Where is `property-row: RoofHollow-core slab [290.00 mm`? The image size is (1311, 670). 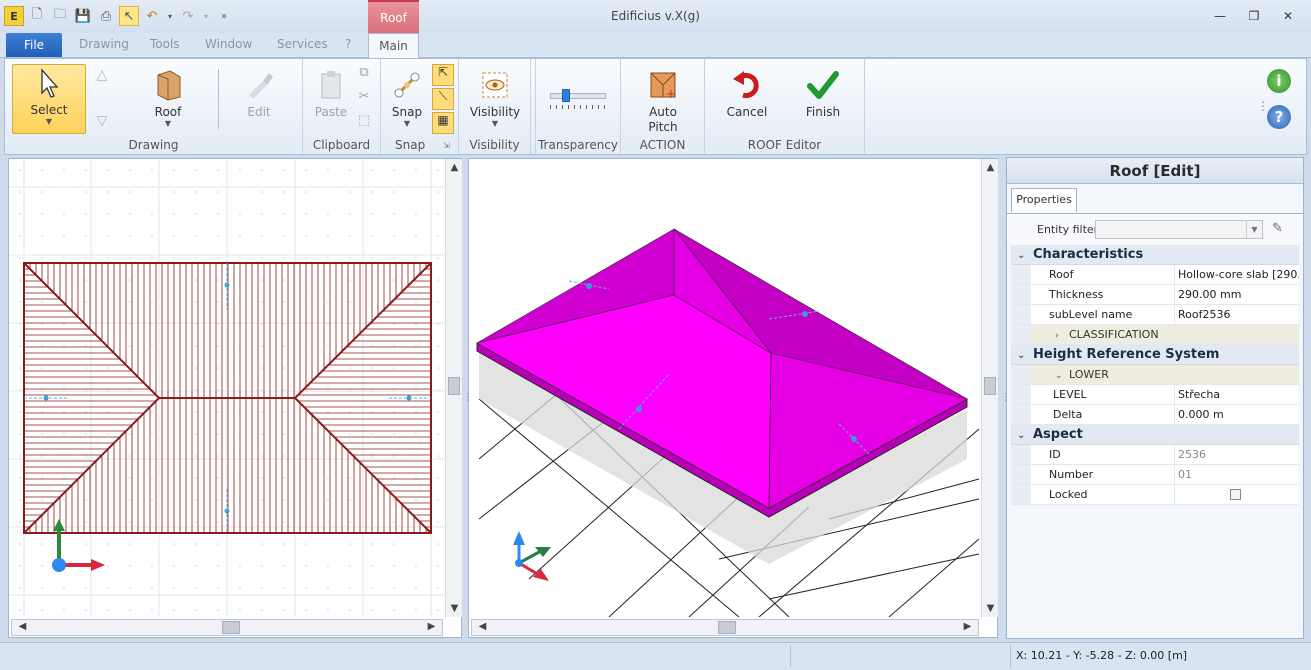 property-row: RoofHollow-core slab [290.00 mm is located at coordinates (1155, 275).